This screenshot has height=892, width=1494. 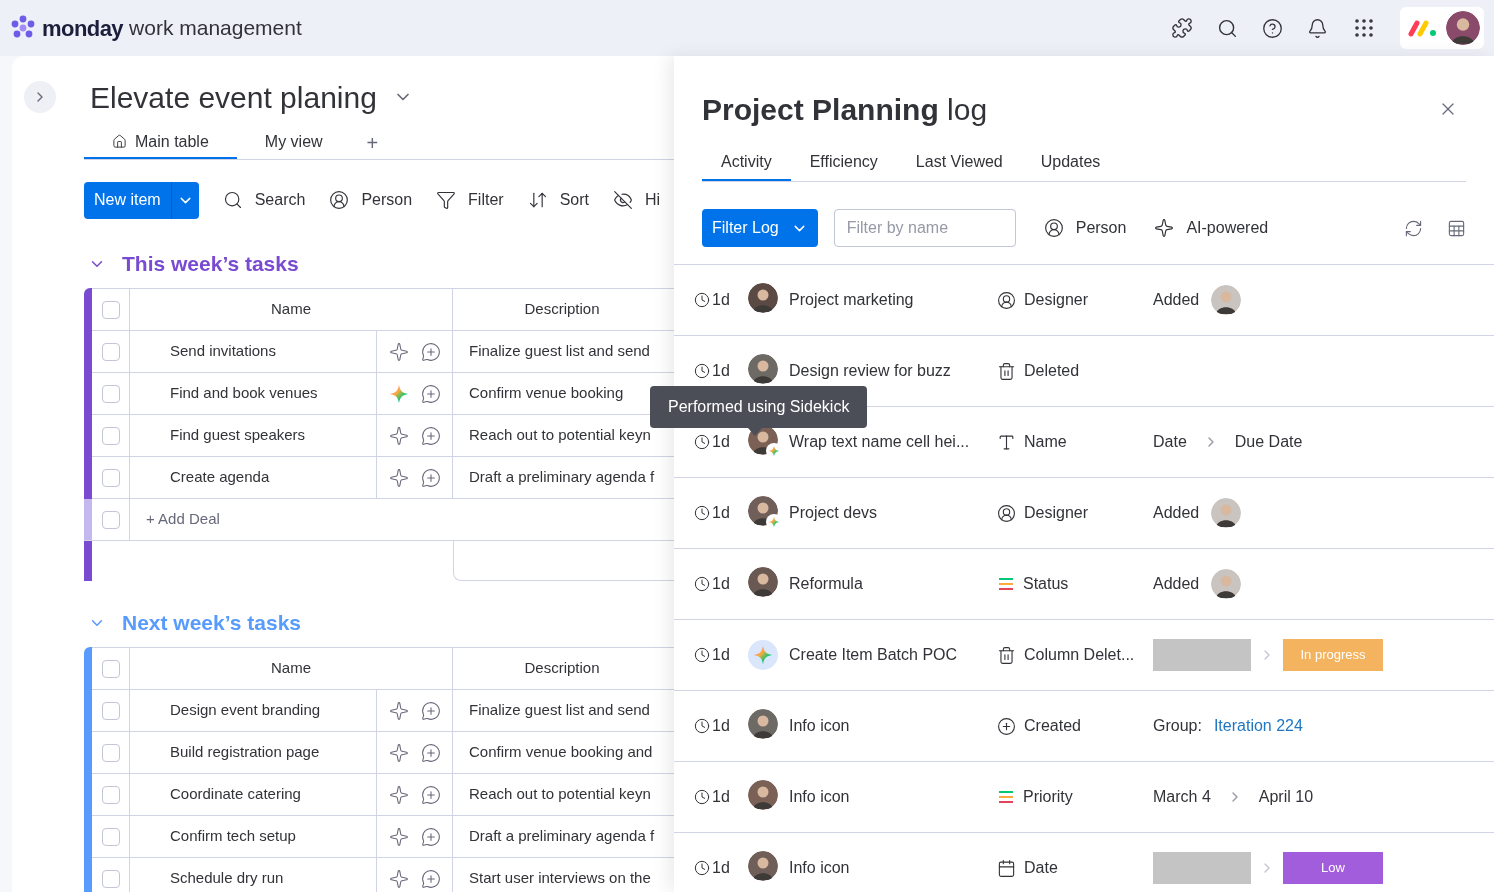 I want to click on tooltip: Performed using Sidekick, so click(x=759, y=411).